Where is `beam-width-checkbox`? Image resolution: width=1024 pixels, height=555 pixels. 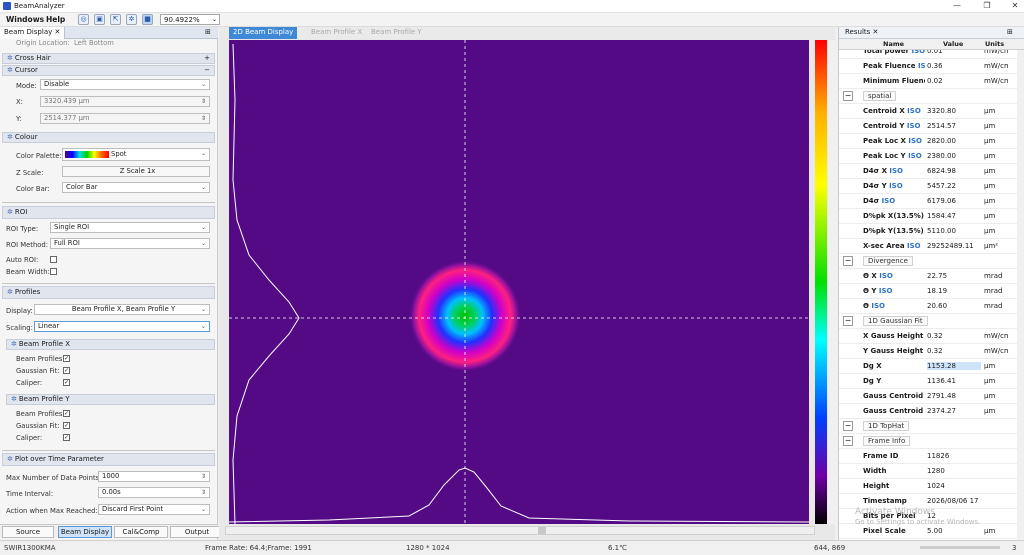 beam-width-checkbox is located at coordinates (53, 271).